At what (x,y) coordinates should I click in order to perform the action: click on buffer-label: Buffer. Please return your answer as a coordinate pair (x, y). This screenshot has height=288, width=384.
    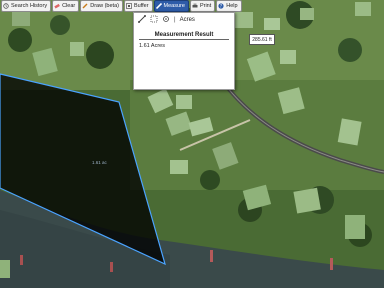
    Looking at the image, I should click on (141, 6).